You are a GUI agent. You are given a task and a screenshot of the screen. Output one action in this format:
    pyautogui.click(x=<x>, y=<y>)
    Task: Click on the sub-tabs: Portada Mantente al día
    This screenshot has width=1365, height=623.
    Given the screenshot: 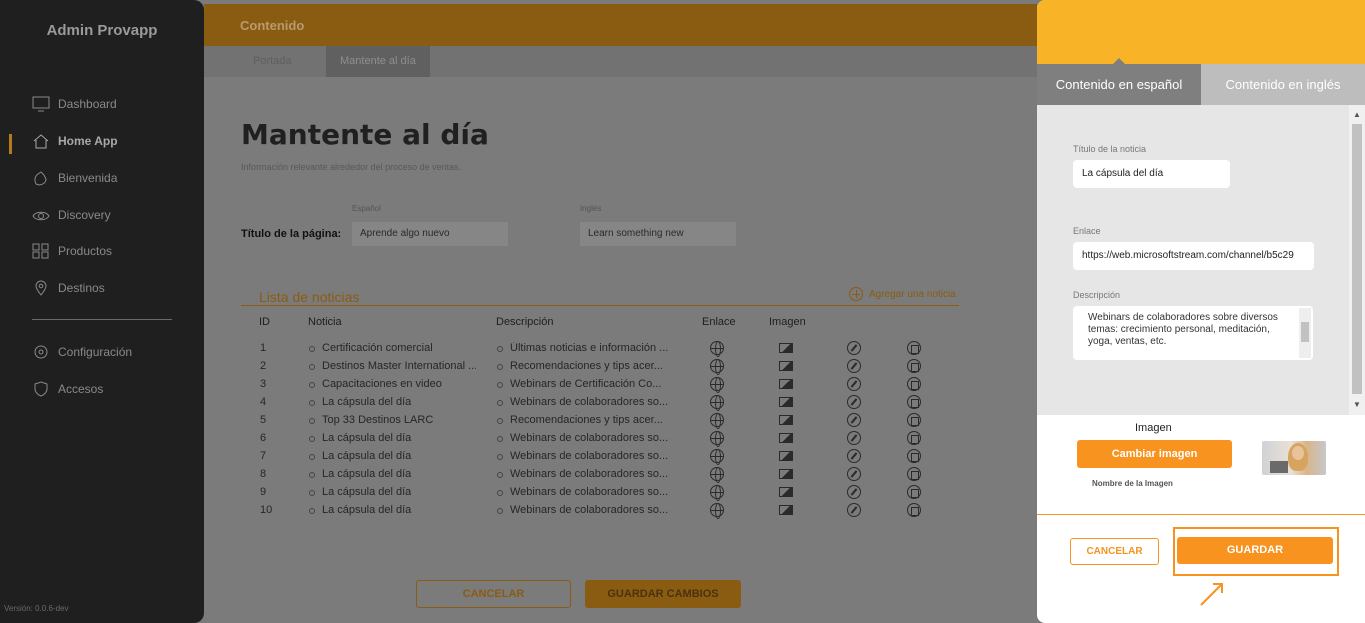 What is the action you would take?
    pyautogui.click(x=620, y=61)
    